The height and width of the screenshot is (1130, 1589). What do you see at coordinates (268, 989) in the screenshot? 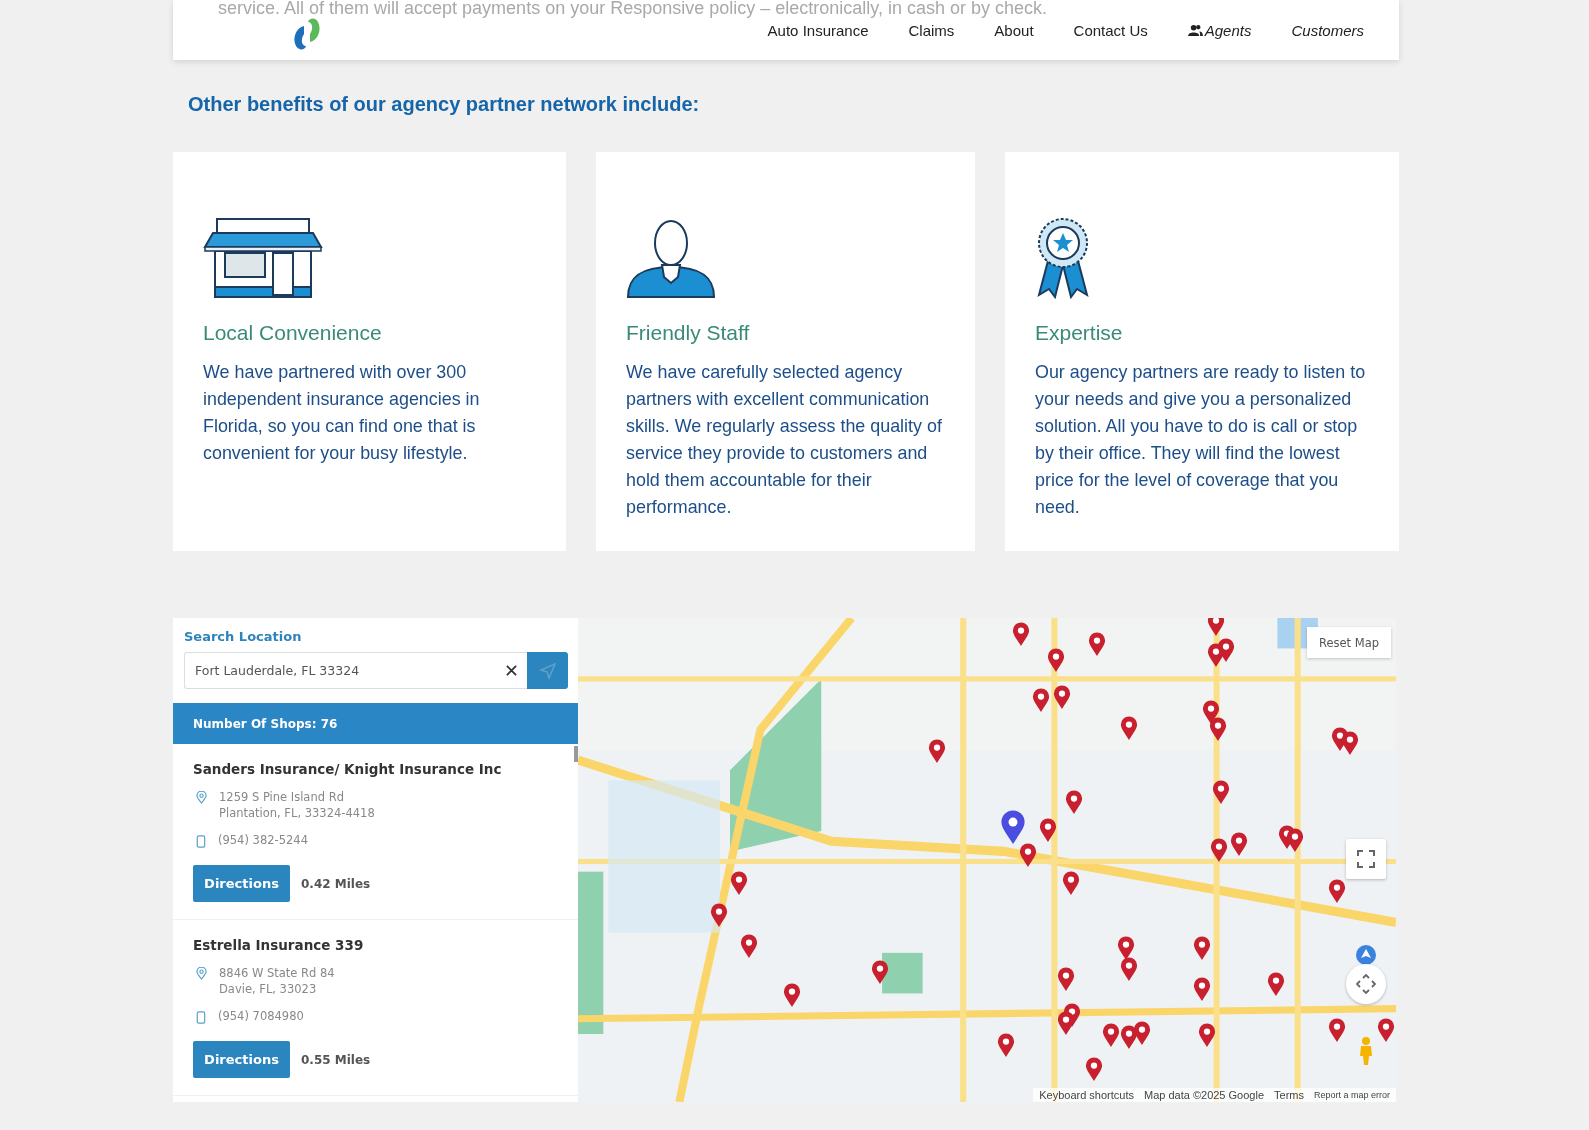
I see `address-line: Davie, FL, 33023` at bounding box center [268, 989].